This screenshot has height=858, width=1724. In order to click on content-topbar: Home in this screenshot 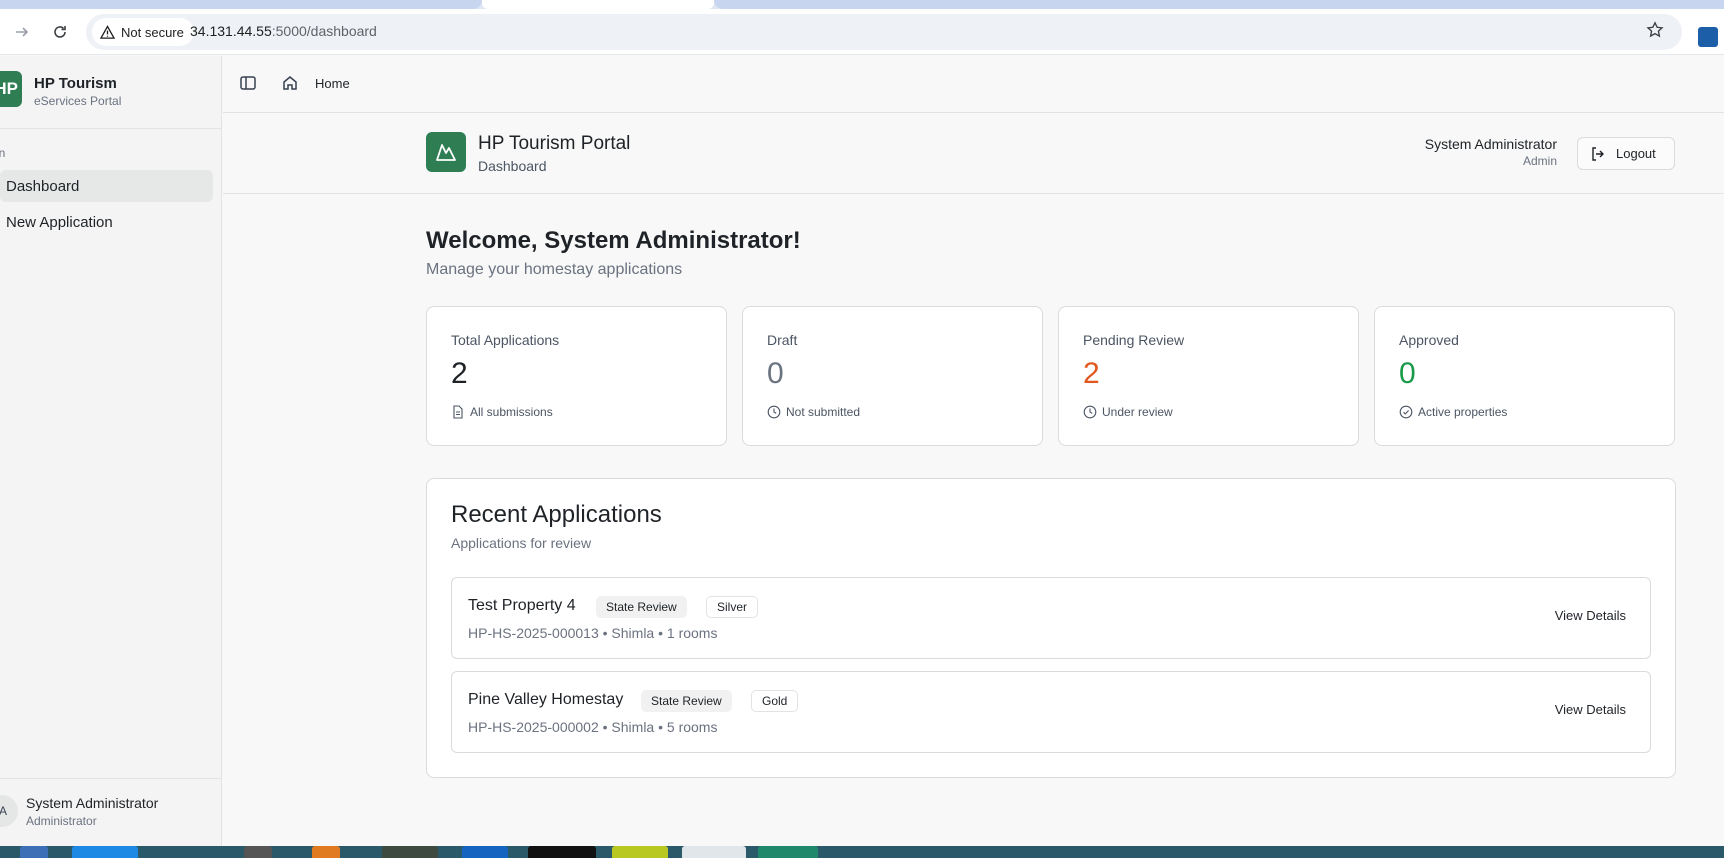, I will do `click(973, 84)`.